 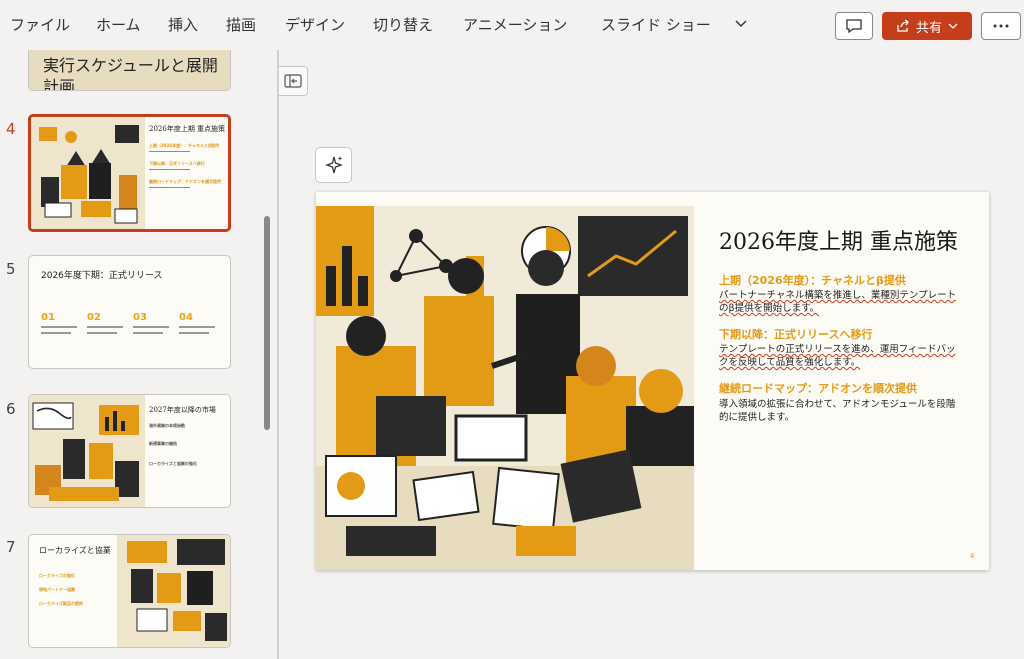 What do you see at coordinates (186, 317) in the screenshot?
I see `step-number: 04` at bounding box center [186, 317].